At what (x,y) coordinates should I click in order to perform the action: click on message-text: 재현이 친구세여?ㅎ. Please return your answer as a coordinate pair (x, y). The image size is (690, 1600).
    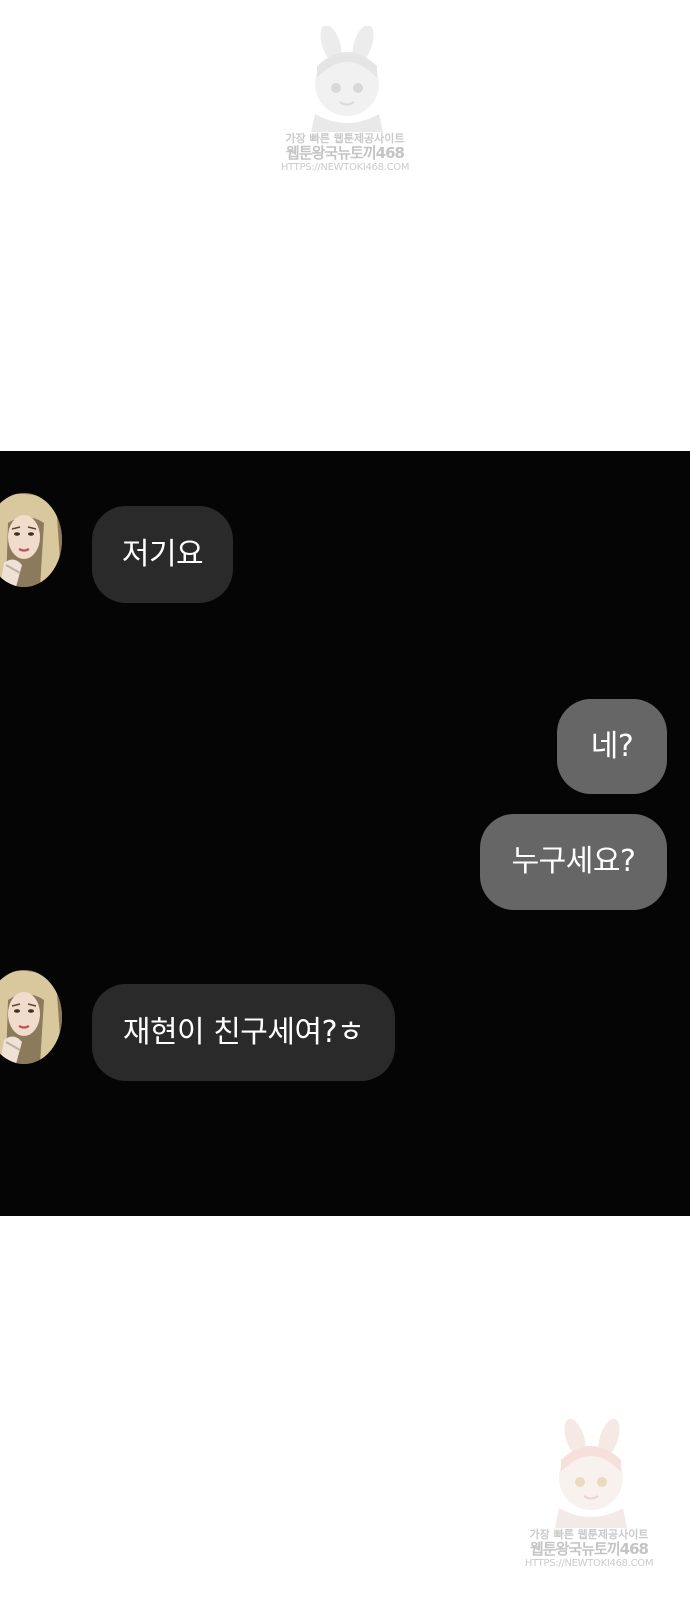
    Looking at the image, I should click on (243, 1032).